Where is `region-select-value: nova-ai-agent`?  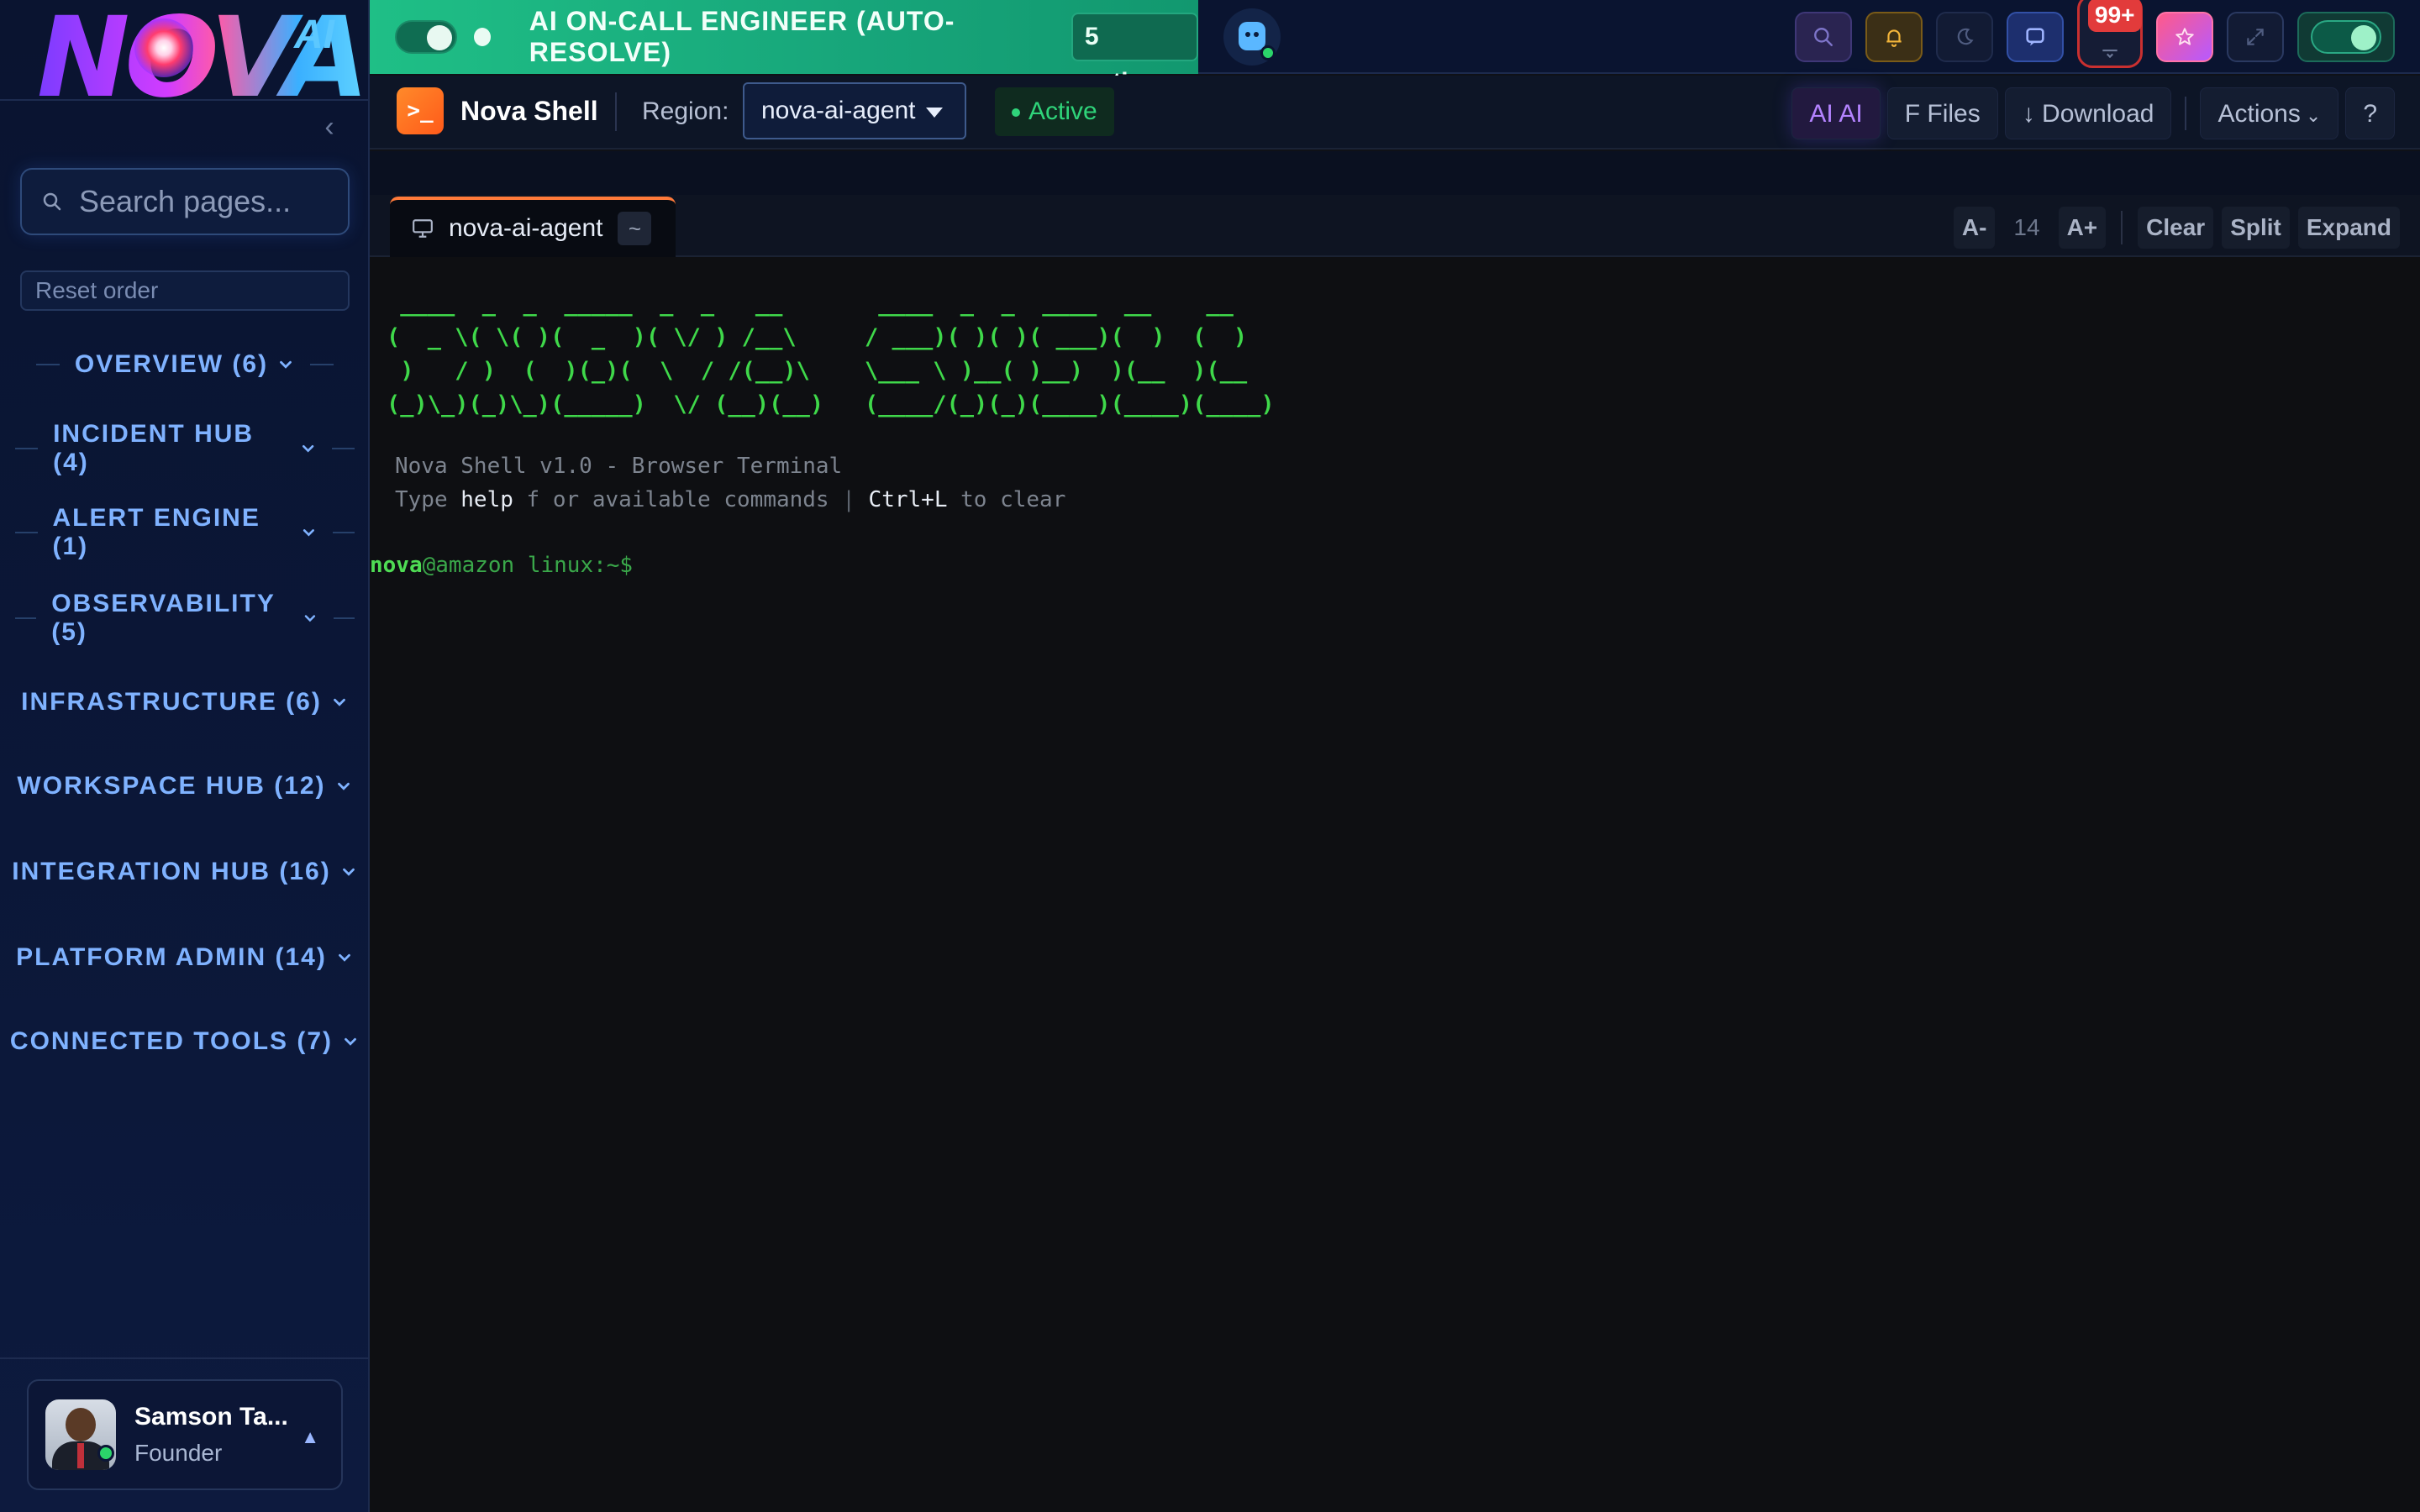 region-select-value: nova-ai-agent is located at coordinates (839, 110).